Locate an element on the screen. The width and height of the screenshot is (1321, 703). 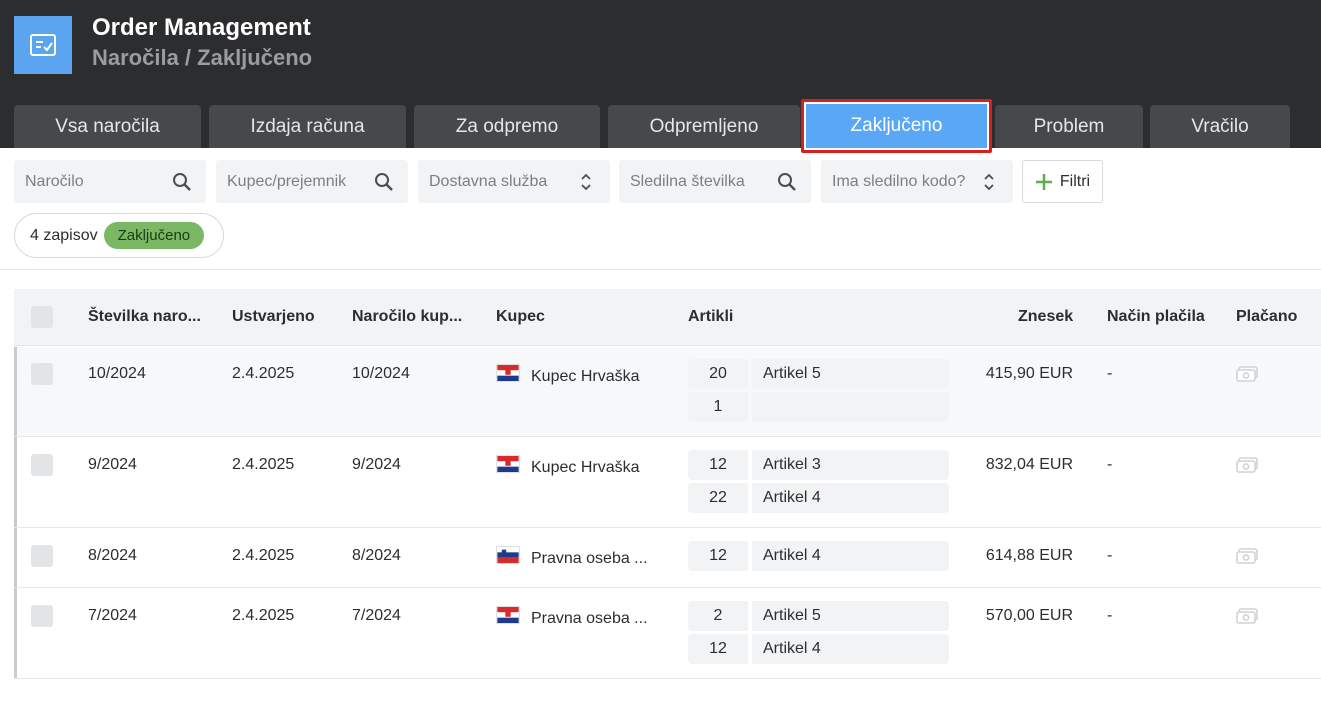
header-amount: Znesek is located at coordinates (1045, 317).